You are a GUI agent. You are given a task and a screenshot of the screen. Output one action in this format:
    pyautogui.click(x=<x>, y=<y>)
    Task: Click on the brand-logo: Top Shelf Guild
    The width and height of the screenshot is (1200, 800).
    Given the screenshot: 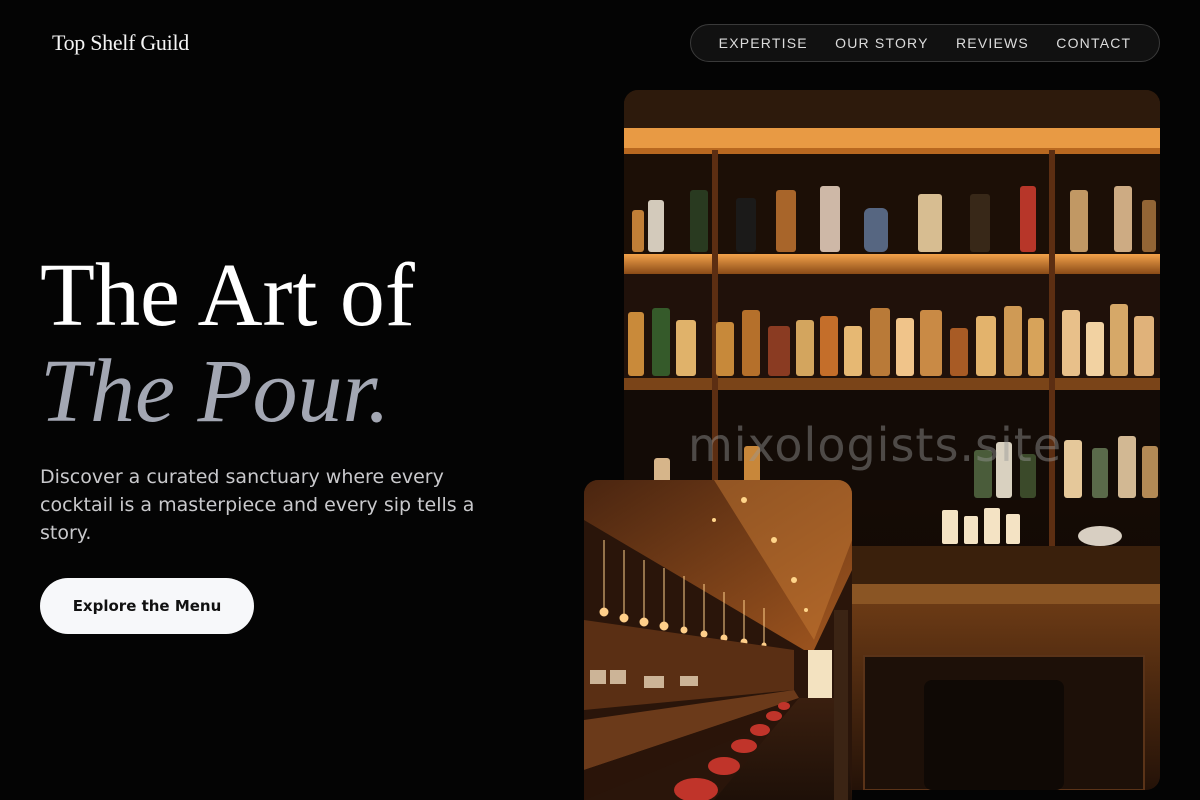 What is the action you would take?
    pyautogui.click(x=120, y=43)
    